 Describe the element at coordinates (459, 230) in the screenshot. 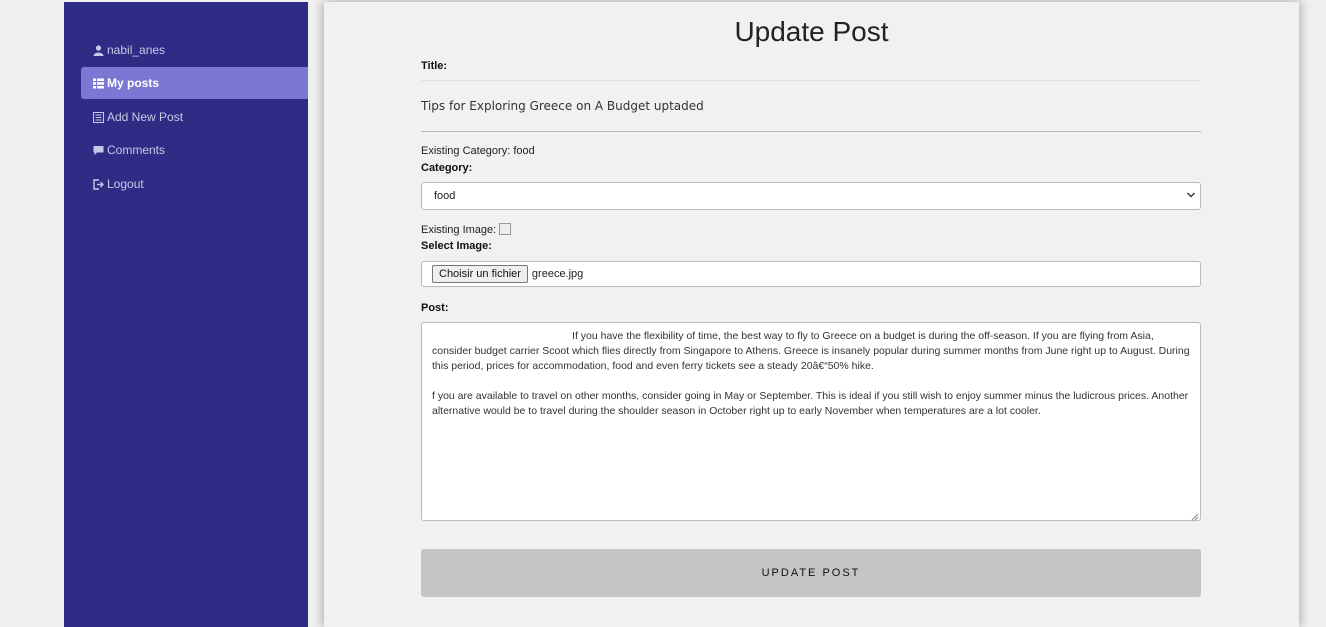

I see `existing-image-label: Existing Image:` at that location.